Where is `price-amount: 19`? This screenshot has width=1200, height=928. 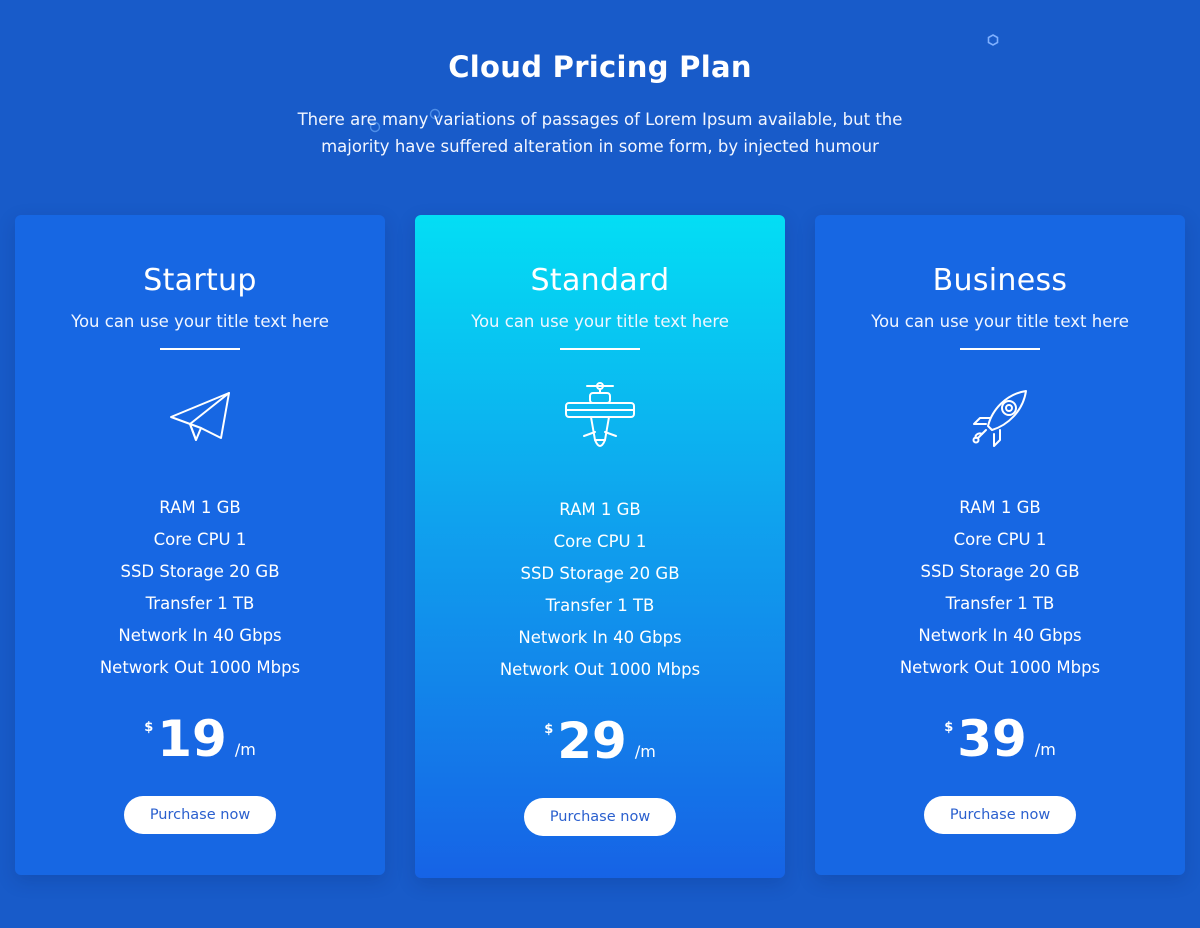 price-amount: 19 is located at coordinates (192, 739).